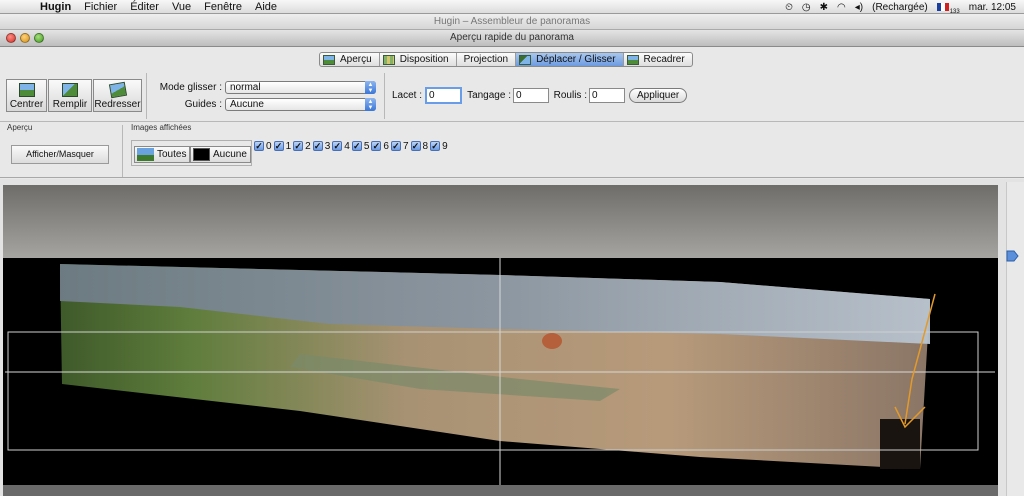 The width and height of the screenshot is (1024, 496). I want to click on bluetooth-icon: ✱, so click(824, 7).